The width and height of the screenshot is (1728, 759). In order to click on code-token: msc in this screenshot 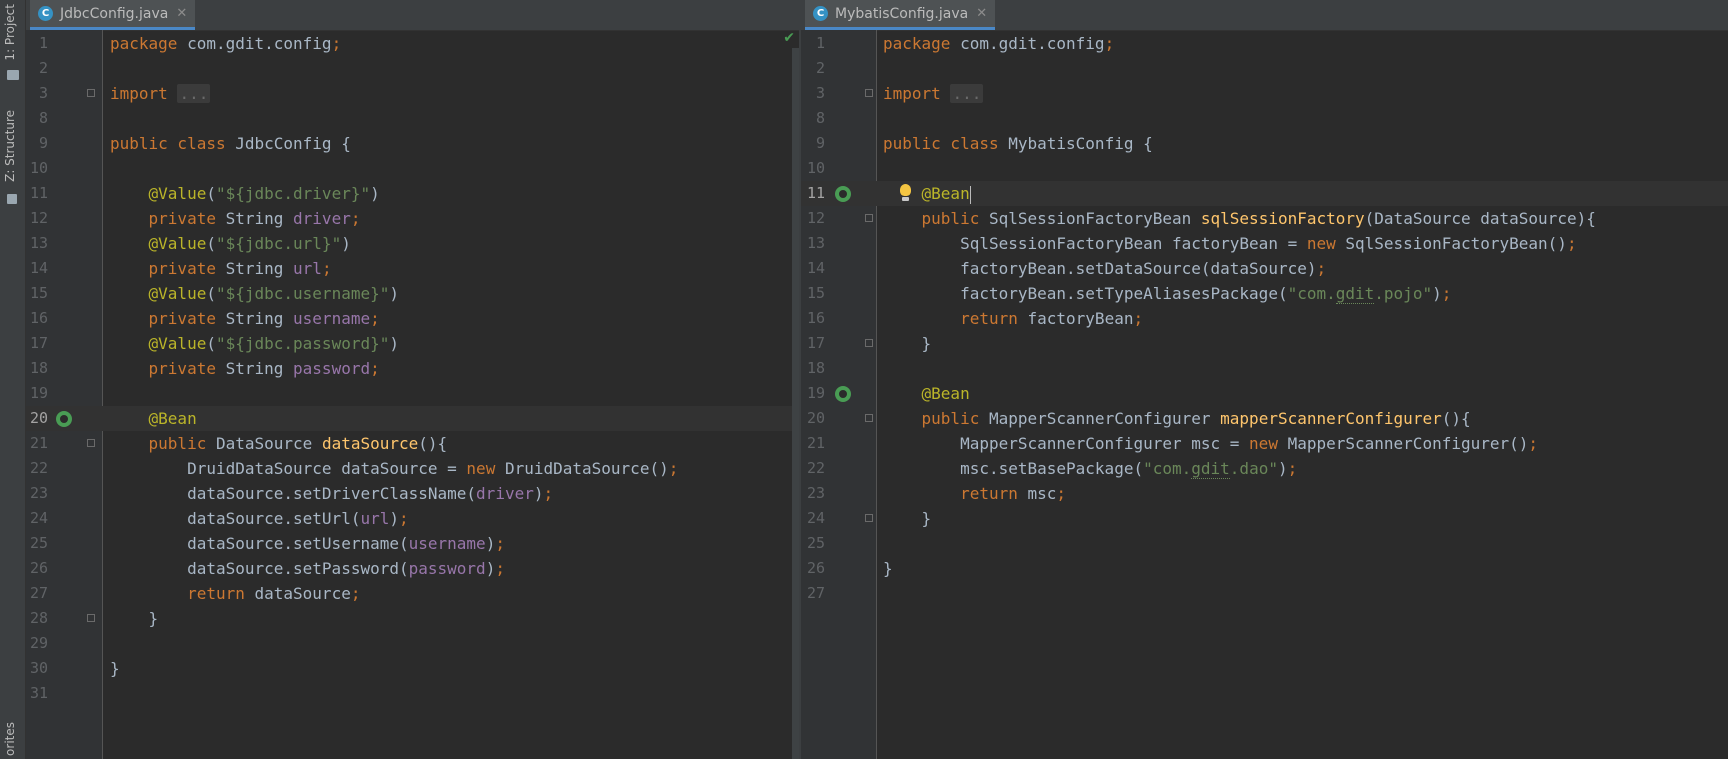, I will do `click(1042, 493)`.